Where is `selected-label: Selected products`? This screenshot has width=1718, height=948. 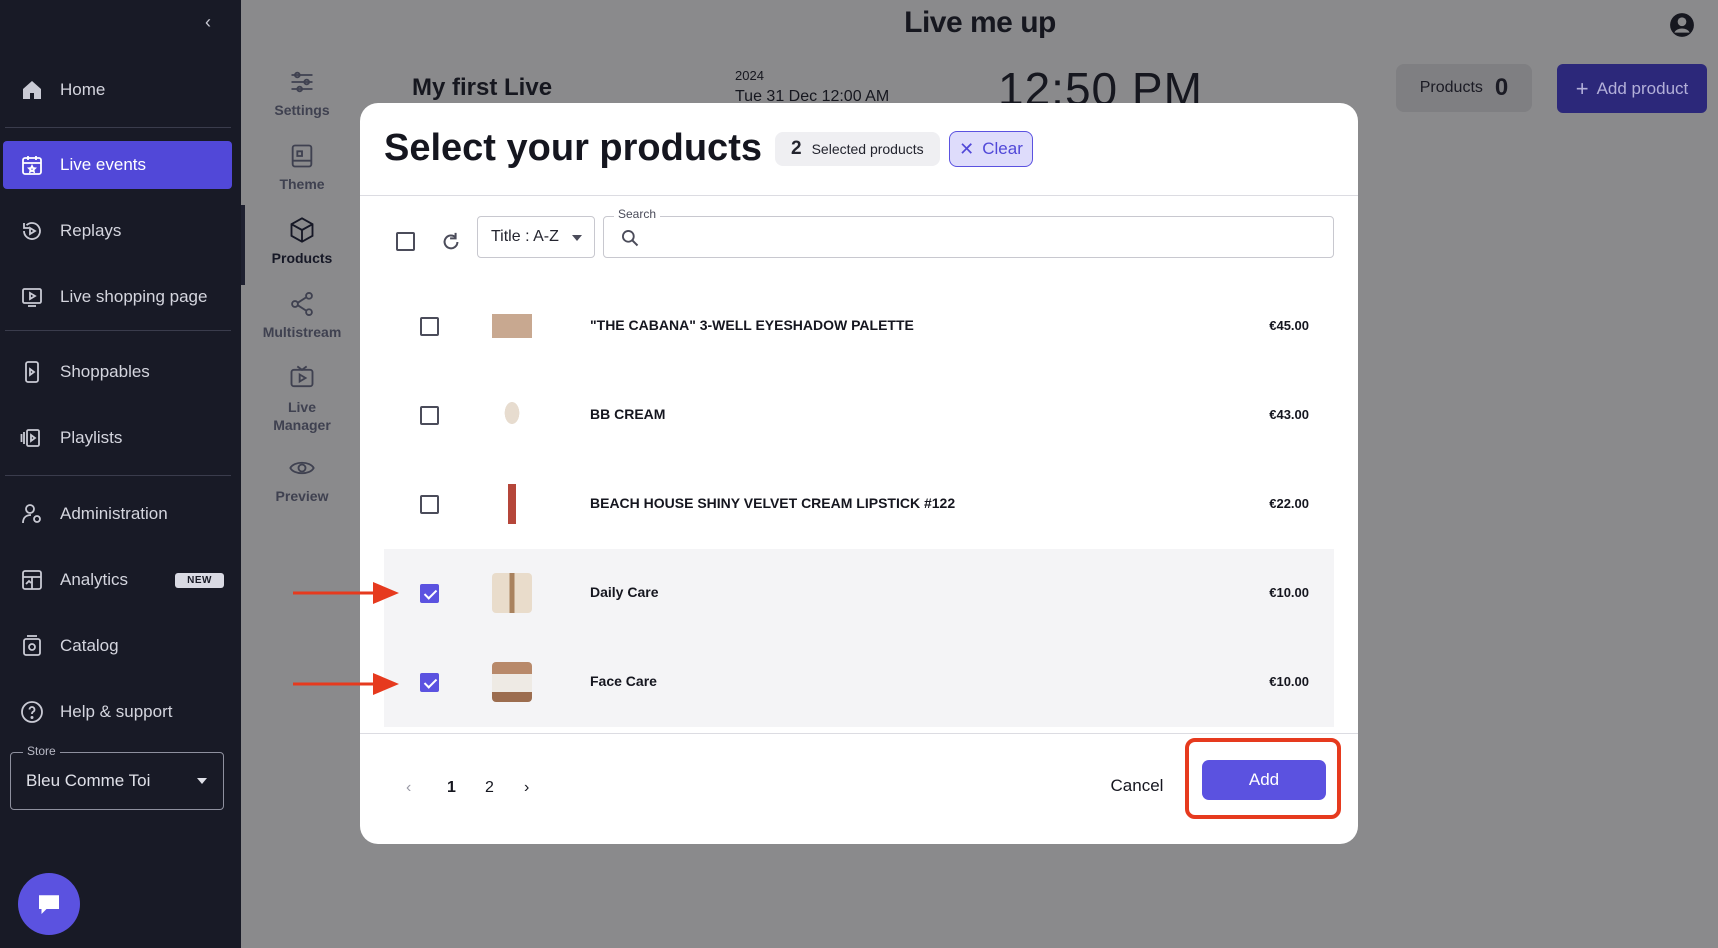 selected-label: Selected products is located at coordinates (867, 149).